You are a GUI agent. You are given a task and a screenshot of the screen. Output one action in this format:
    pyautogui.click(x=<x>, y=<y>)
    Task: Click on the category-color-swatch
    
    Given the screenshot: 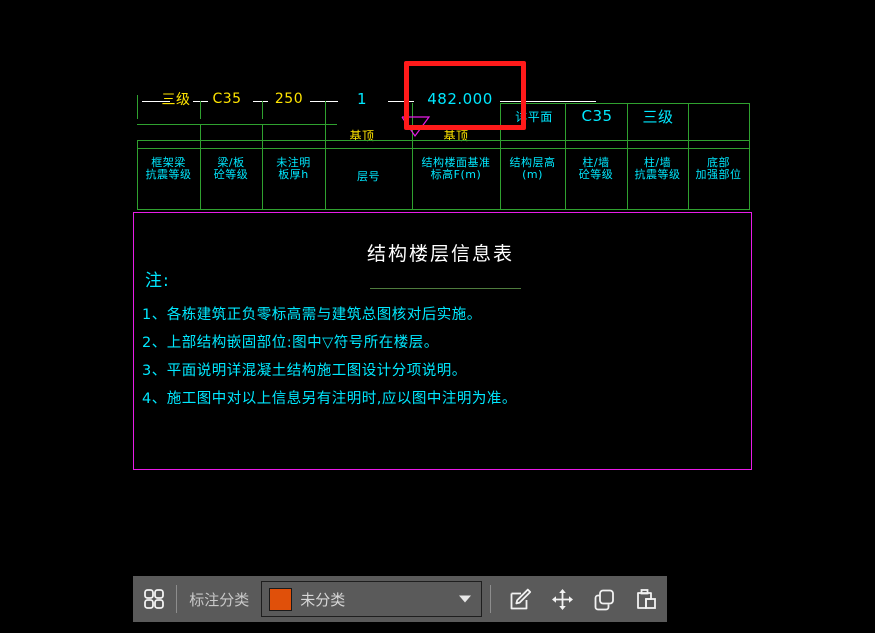 What is the action you would take?
    pyautogui.click(x=281, y=599)
    